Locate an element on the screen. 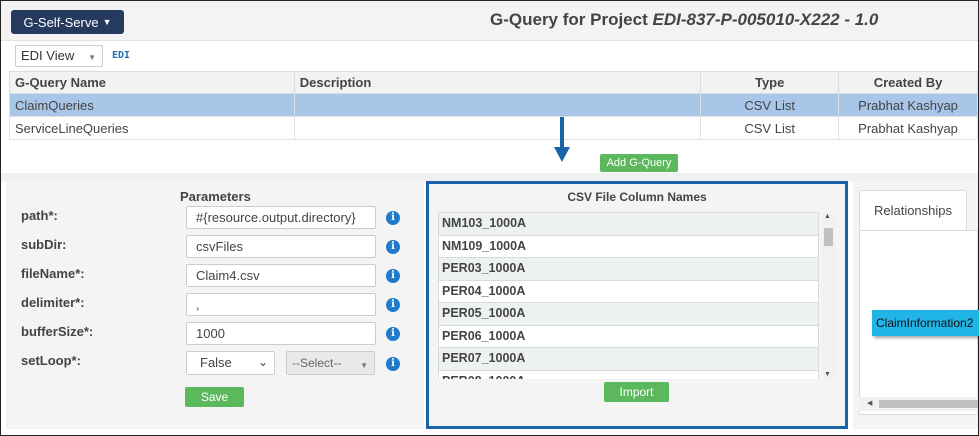  list-item: PER03_1000A is located at coordinates (628, 268).